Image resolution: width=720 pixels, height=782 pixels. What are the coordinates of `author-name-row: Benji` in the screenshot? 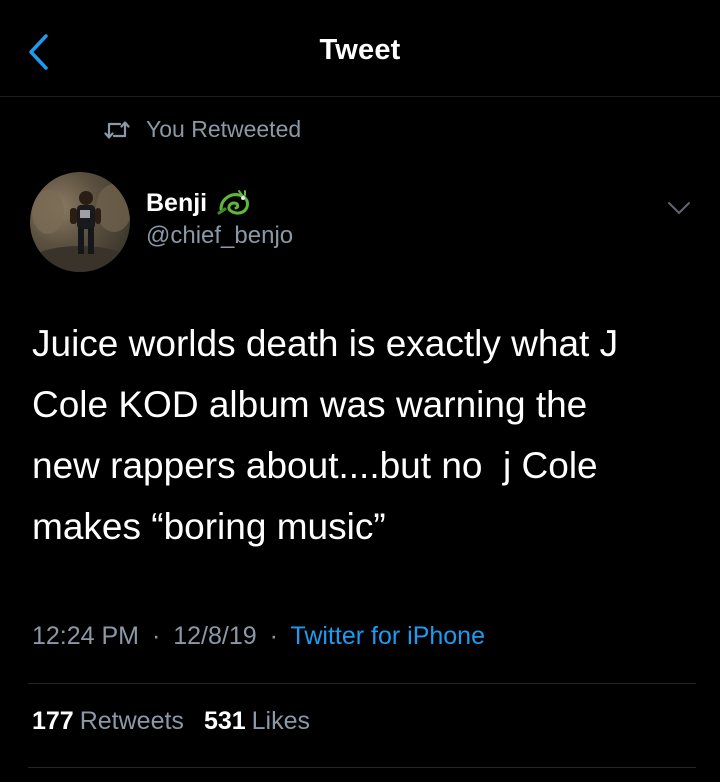 It's located at (199, 203).